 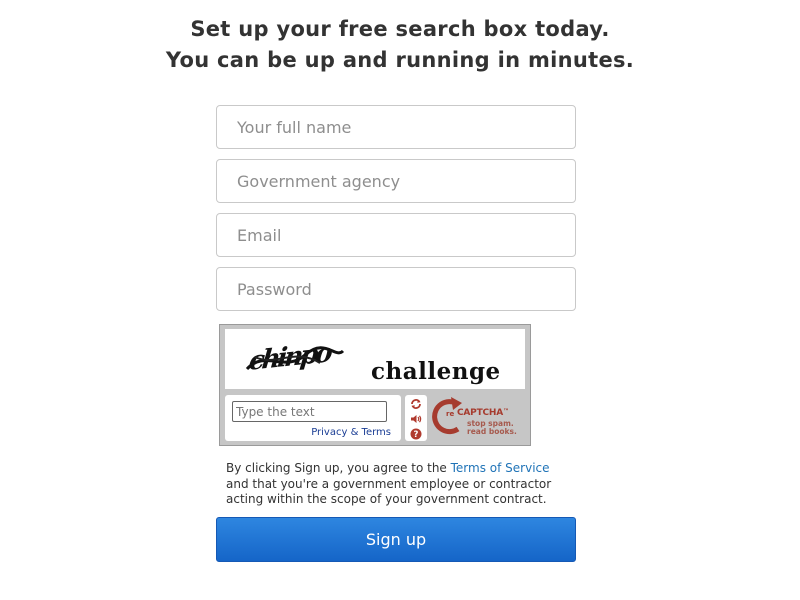 What do you see at coordinates (396, 181) in the screenshot?
I see `government-agency-input` at bounding box center [396, 181].